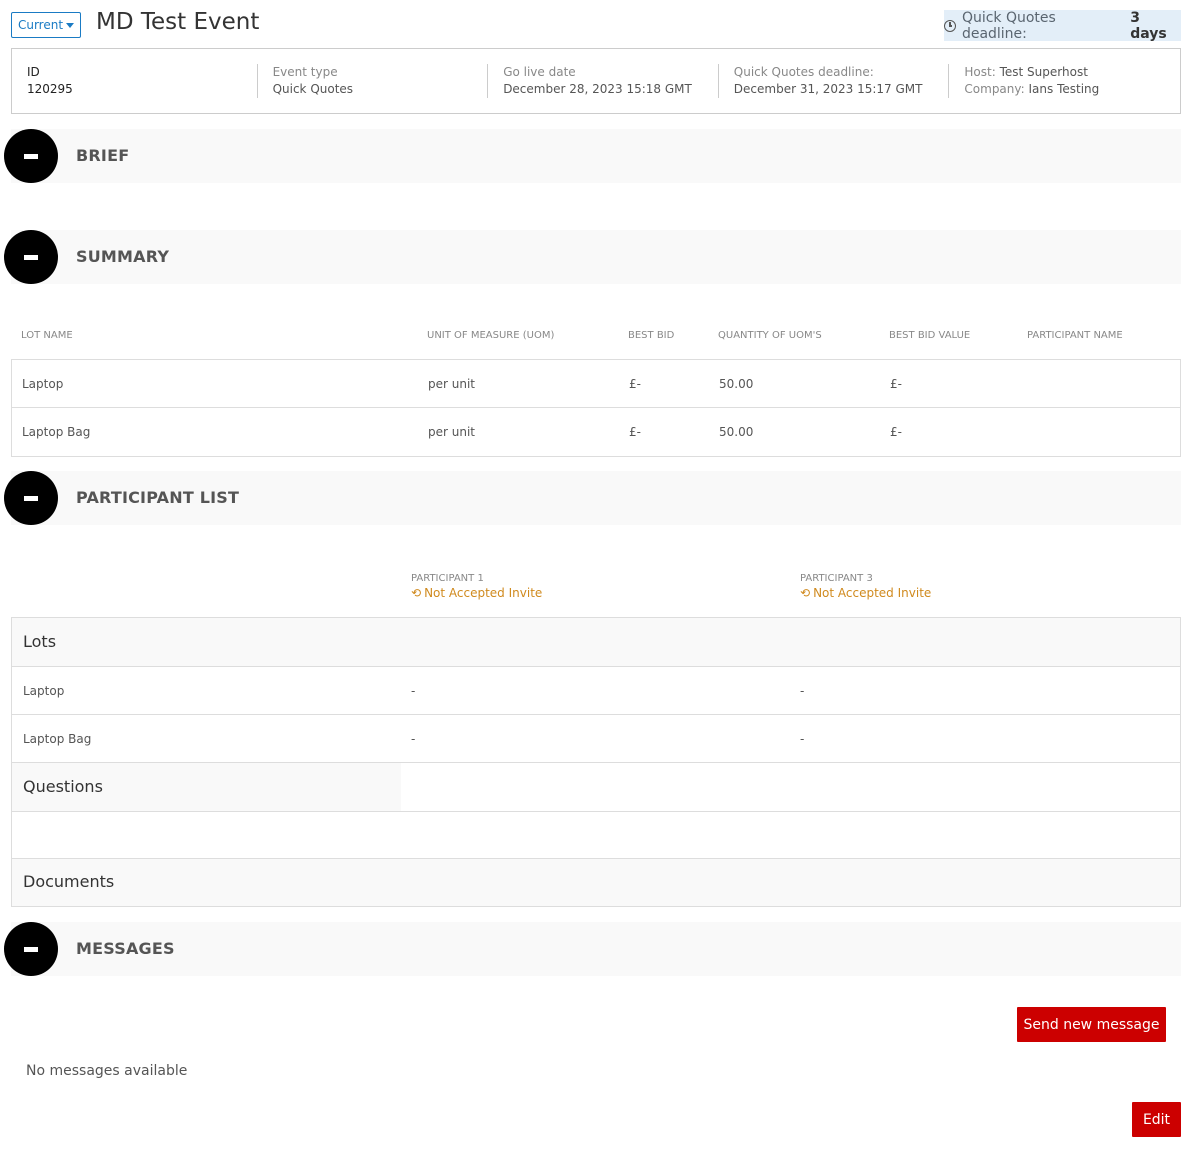 This screenshot has height=1149, width=1189. What do you see at coordinates (1091, 1024) in the screenshot?
I see `send-new-message-button: Send new message` at bounding box center [1091, 1024].